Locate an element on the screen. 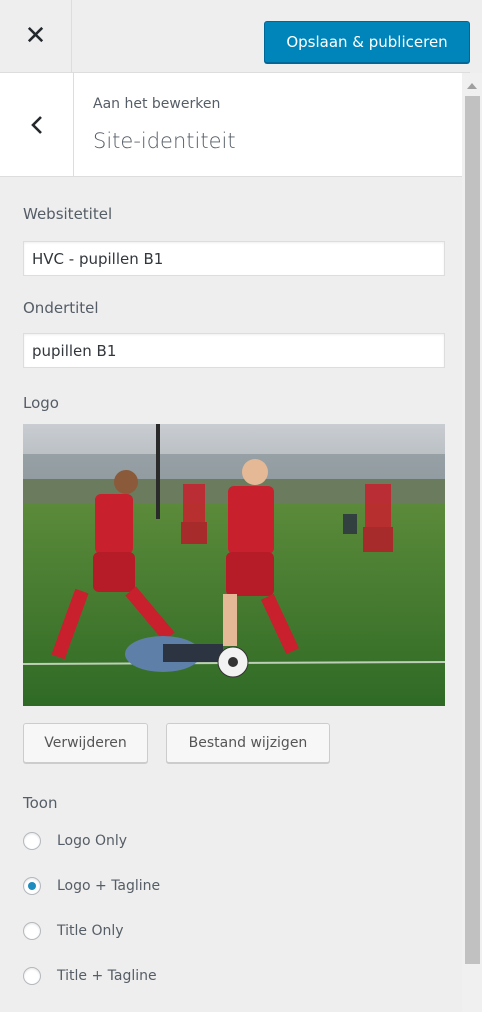  remove-logo-button: Verwijderen is located at coordinates (85, 743).